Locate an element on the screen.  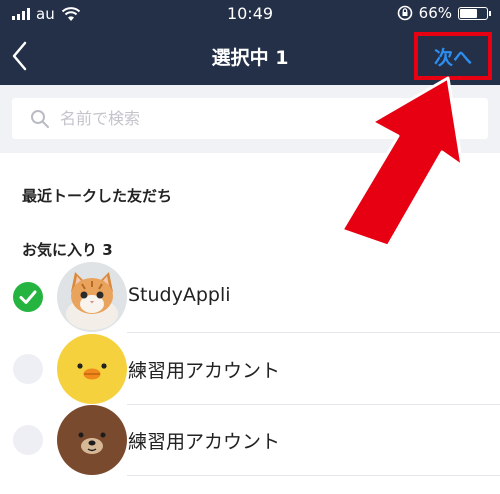
friend-name: StudyAppli is located at coordinates (179, 295).